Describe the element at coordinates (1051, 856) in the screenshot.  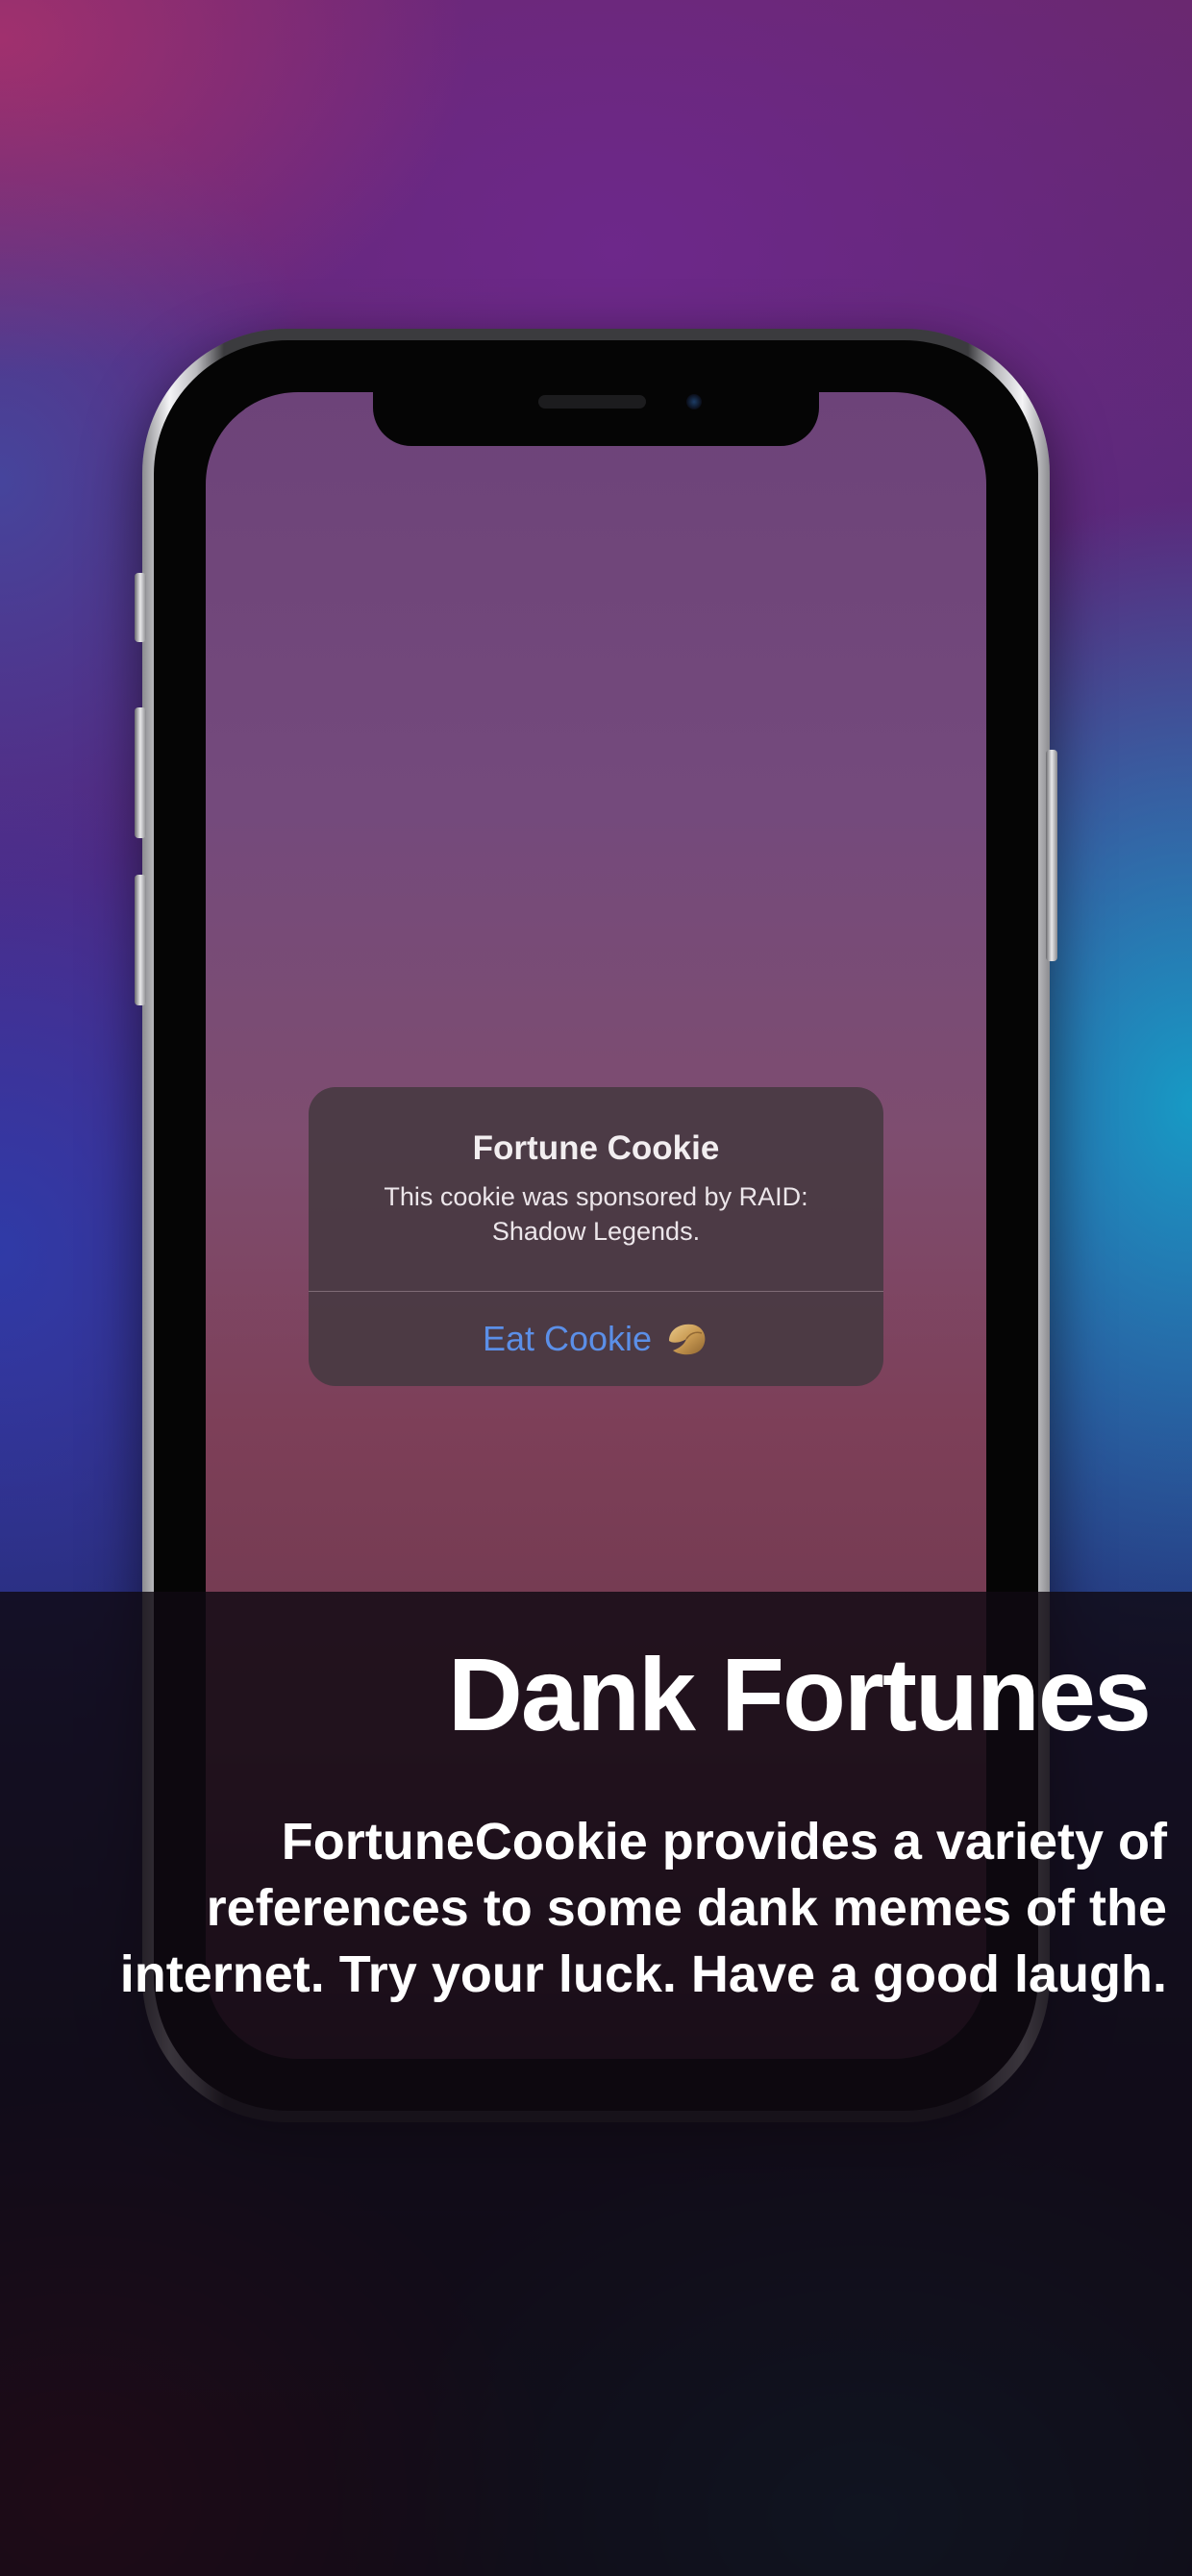
I see `power-button` at that location.